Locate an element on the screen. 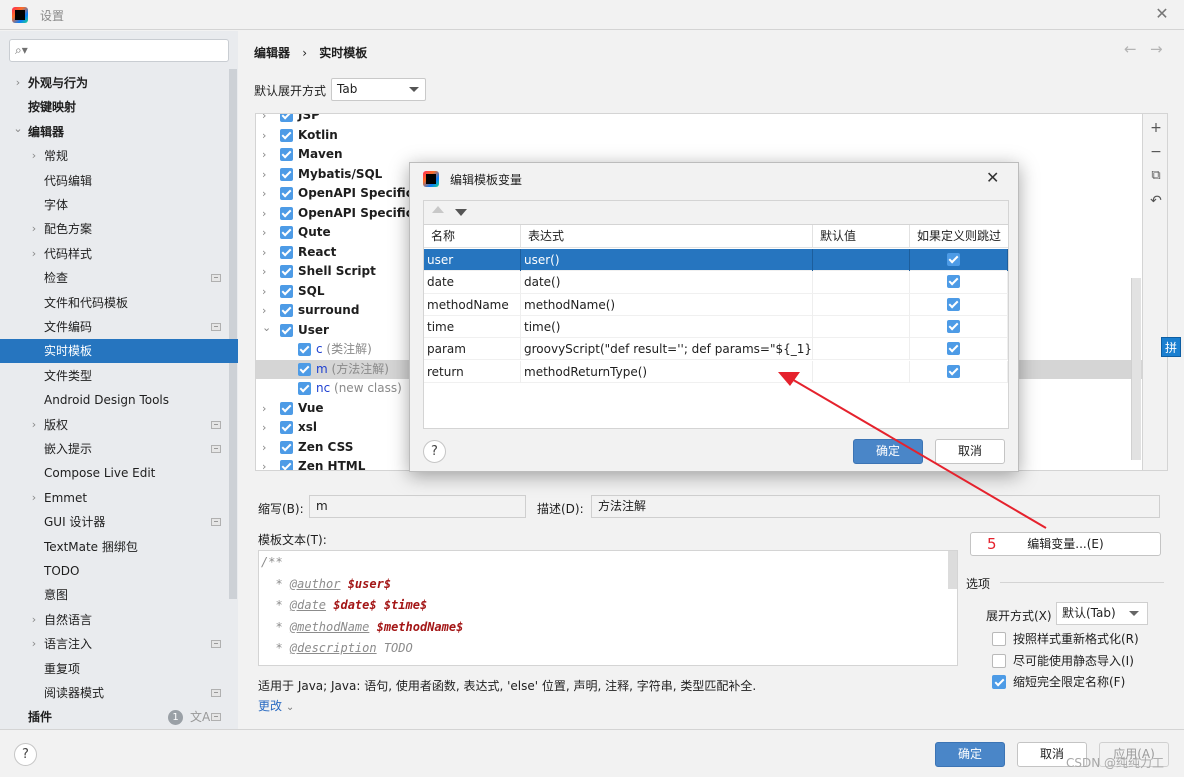 The image size is (1184, 777). sidebar-item: 文件和代码模板 is located at coordinates (119, 303).